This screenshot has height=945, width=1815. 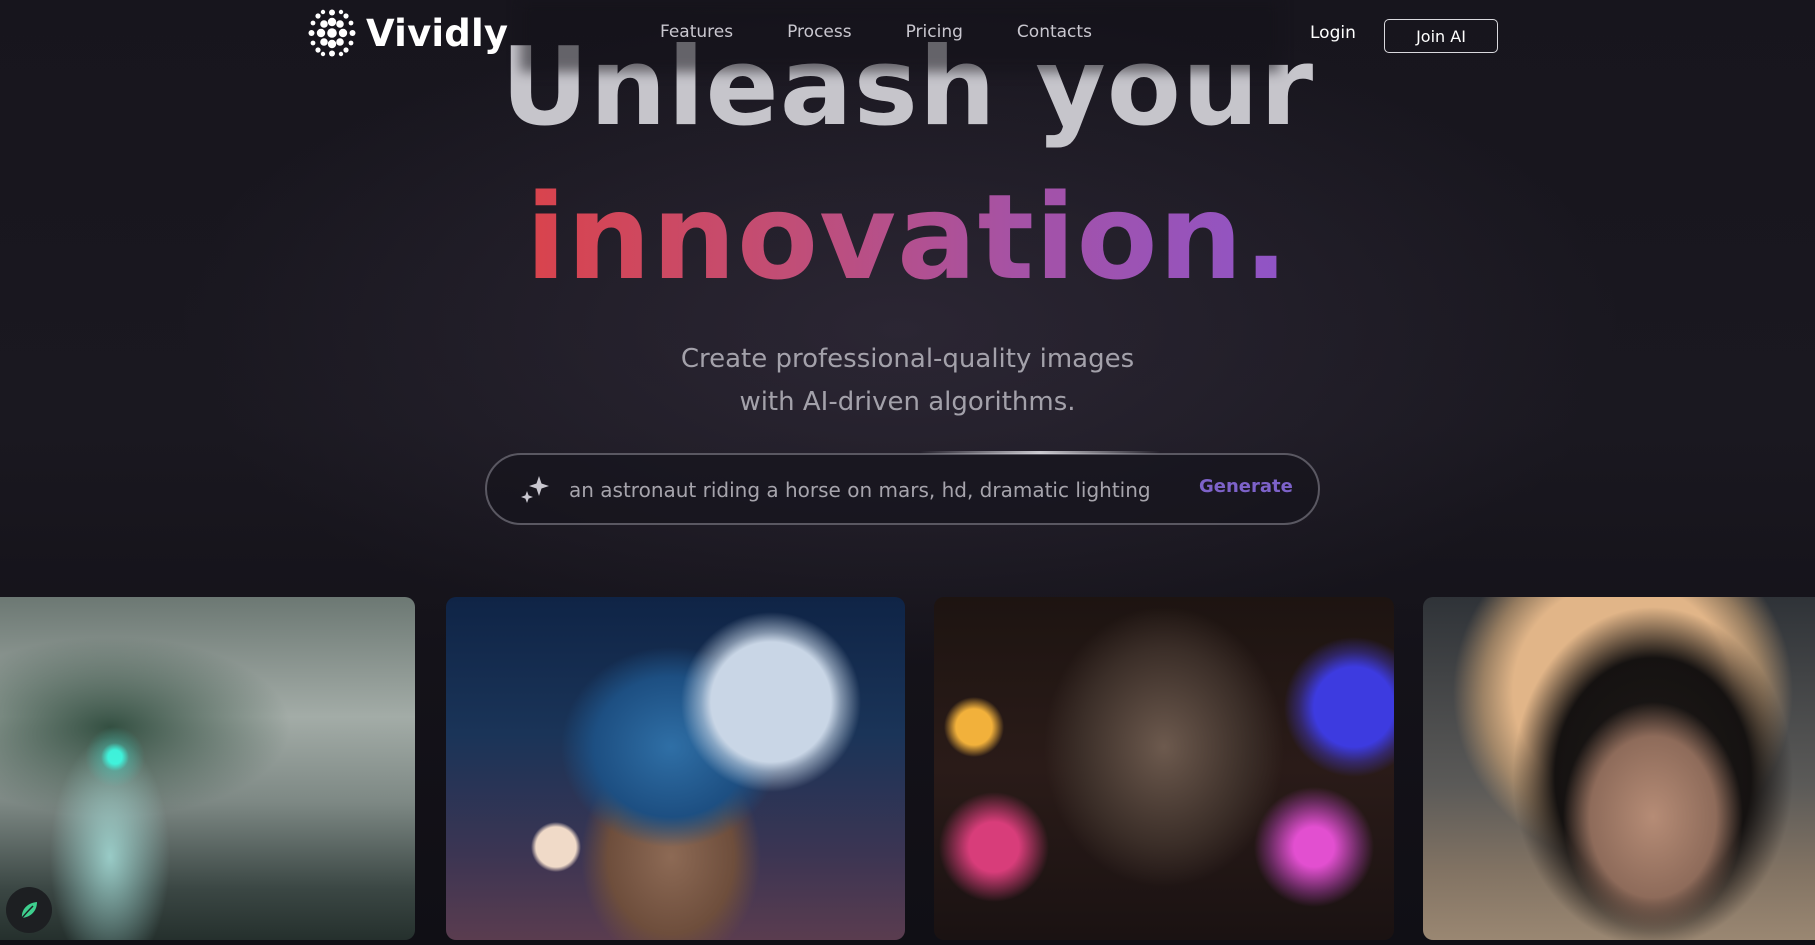 What do you see at coordinates (1333, 33) in the screenshot?
I see `login-link: Login` at bounding box center [1333, 33].